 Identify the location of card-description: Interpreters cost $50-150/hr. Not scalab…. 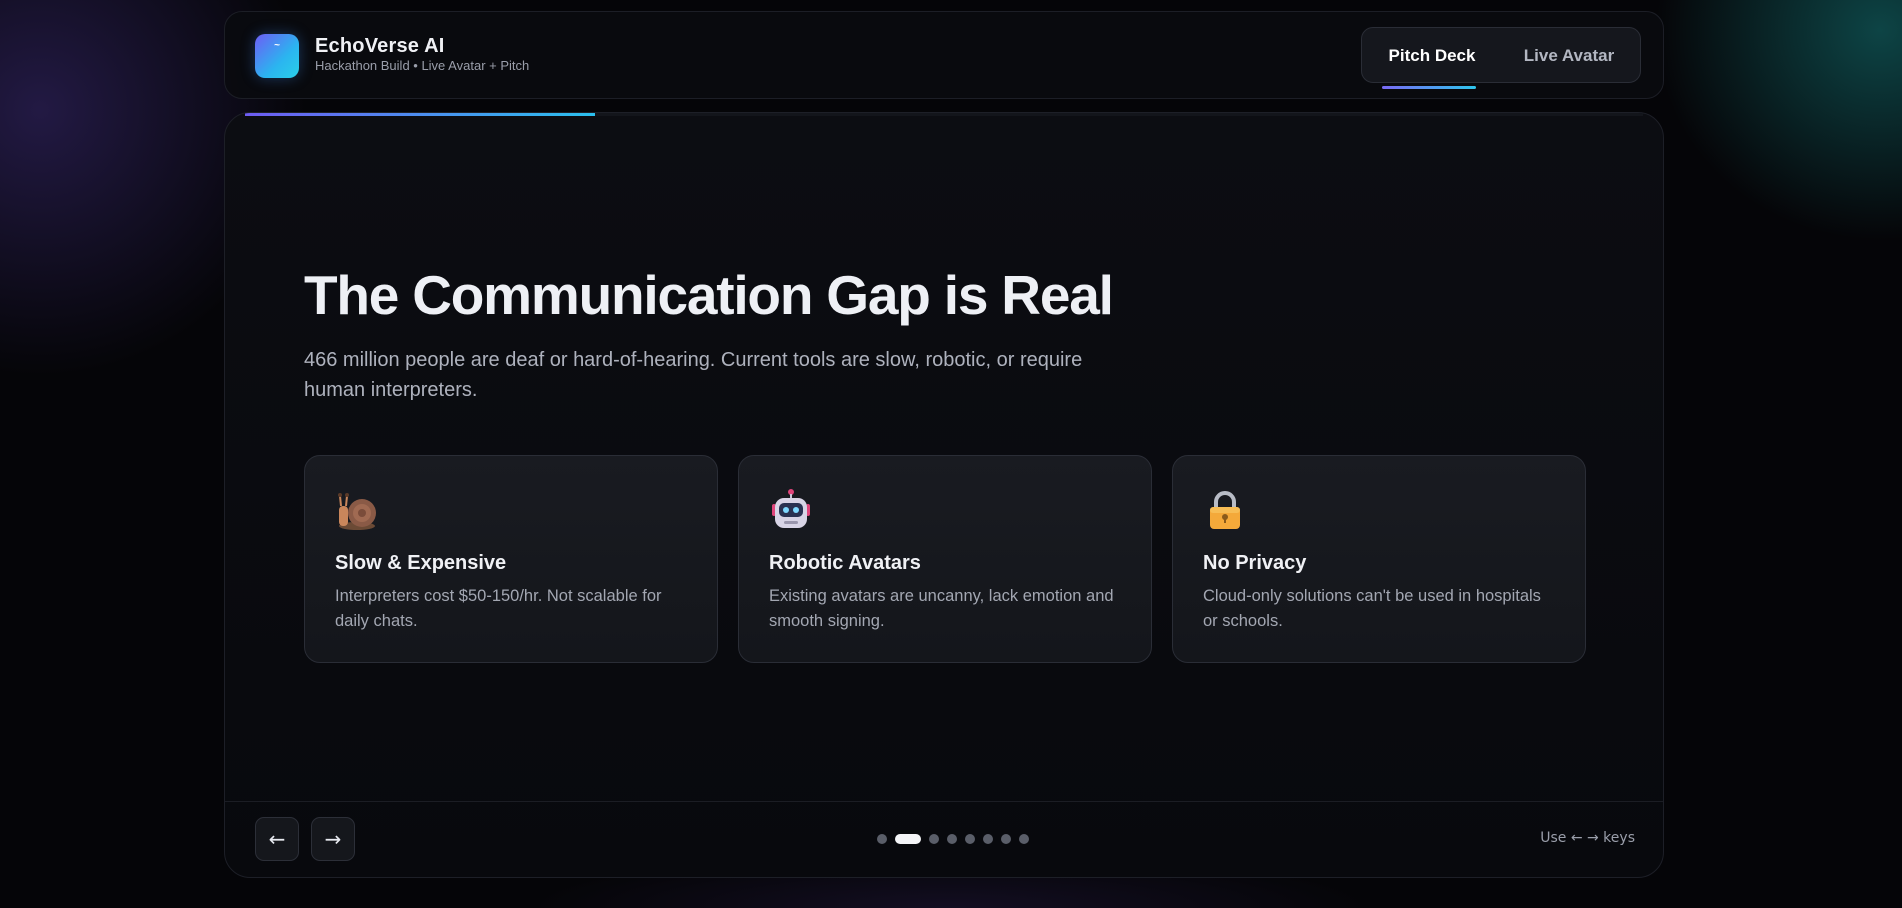
(498, 608).